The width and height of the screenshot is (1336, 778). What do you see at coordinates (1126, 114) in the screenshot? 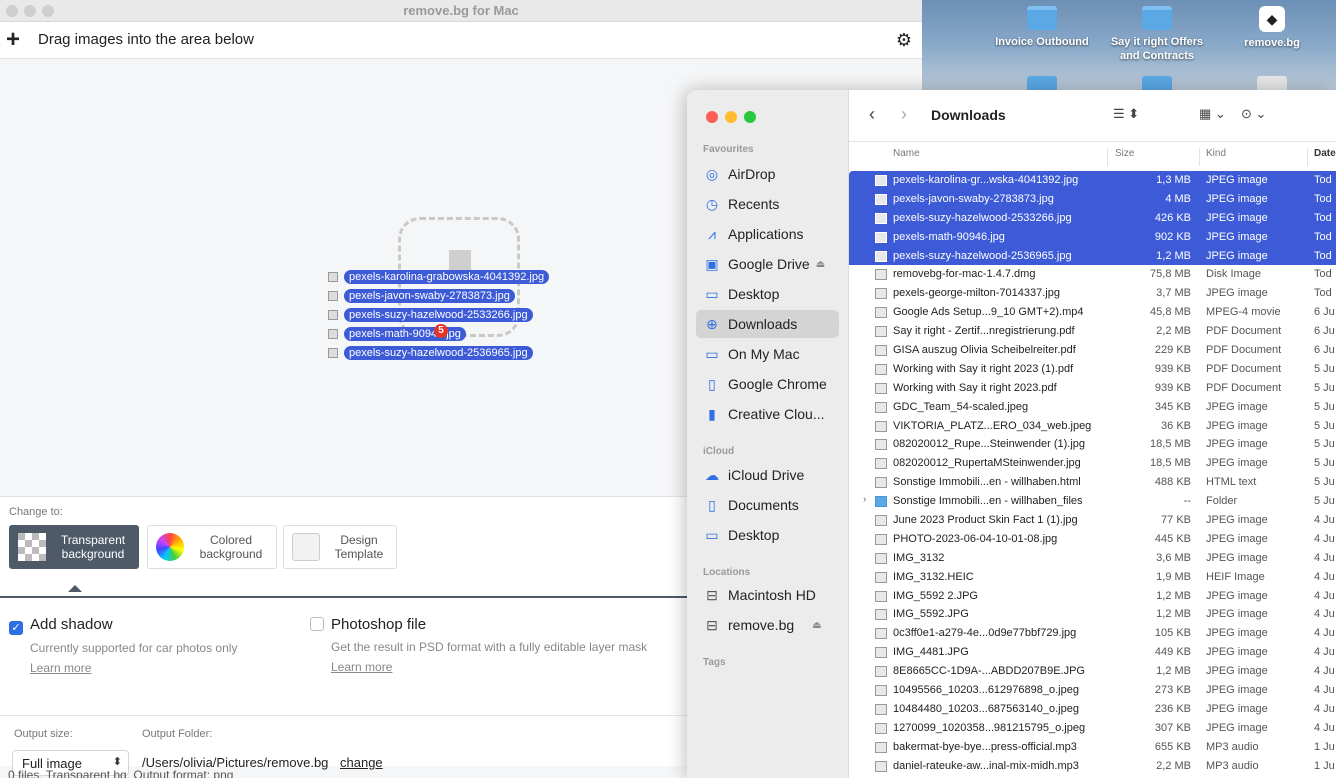
I see `list-view-icon: ☰ ⬍` at bounding box center [1126, 114].